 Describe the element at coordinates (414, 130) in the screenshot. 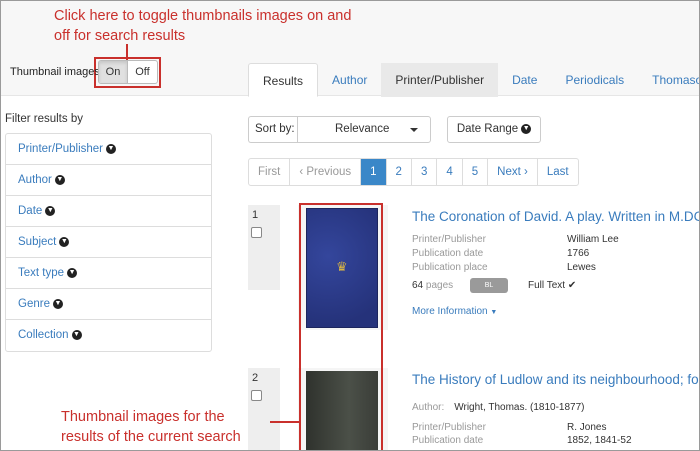

I see `caret-down-icon` at that location.